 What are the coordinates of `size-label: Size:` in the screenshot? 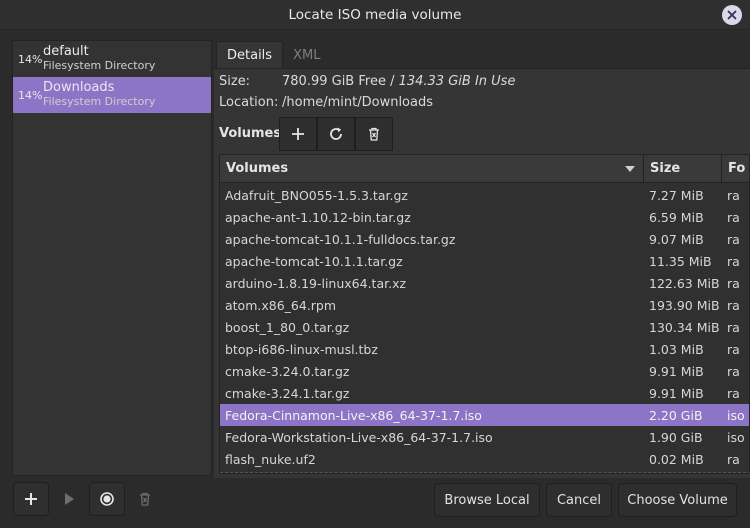 It's located at (235, 81).